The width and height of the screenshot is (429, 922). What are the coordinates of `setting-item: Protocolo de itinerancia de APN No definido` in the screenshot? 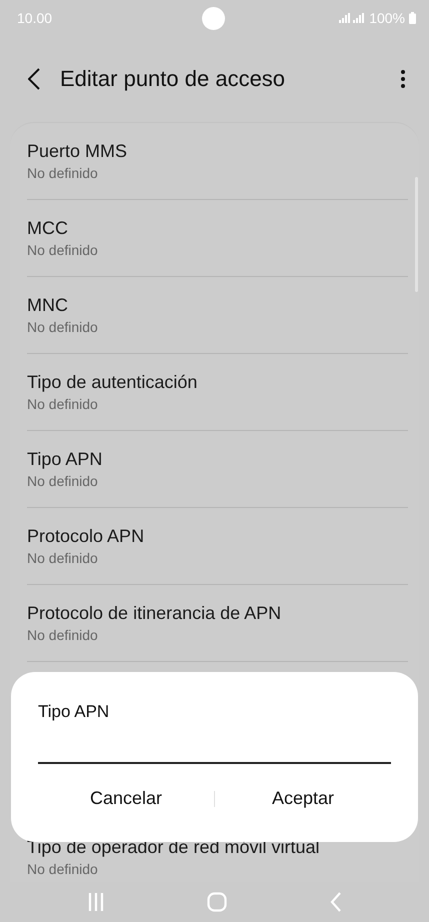 It's located at (217, 623).